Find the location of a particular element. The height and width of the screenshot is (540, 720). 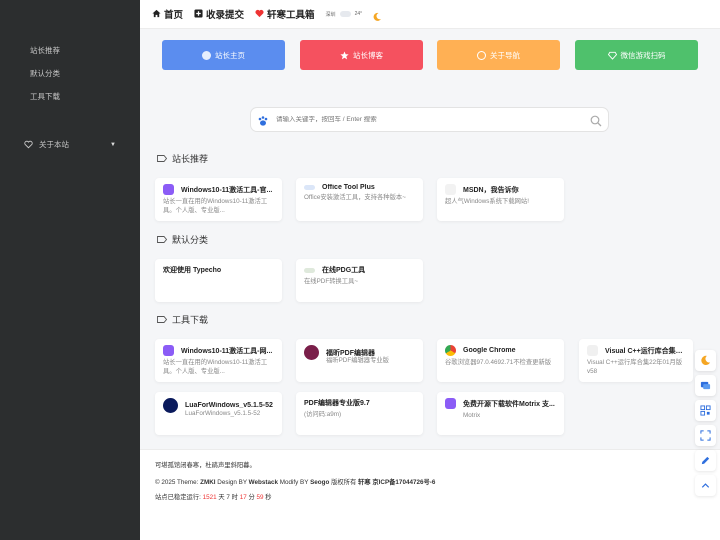

card-desc: Office安装激活工具，支持各种版本~ is located at coordinates (355, 197).